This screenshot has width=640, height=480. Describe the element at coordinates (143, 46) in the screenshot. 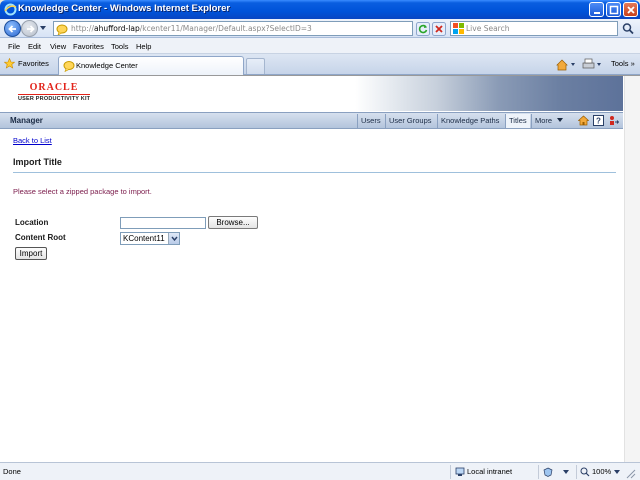

I see `menu-help: Help` at that location.